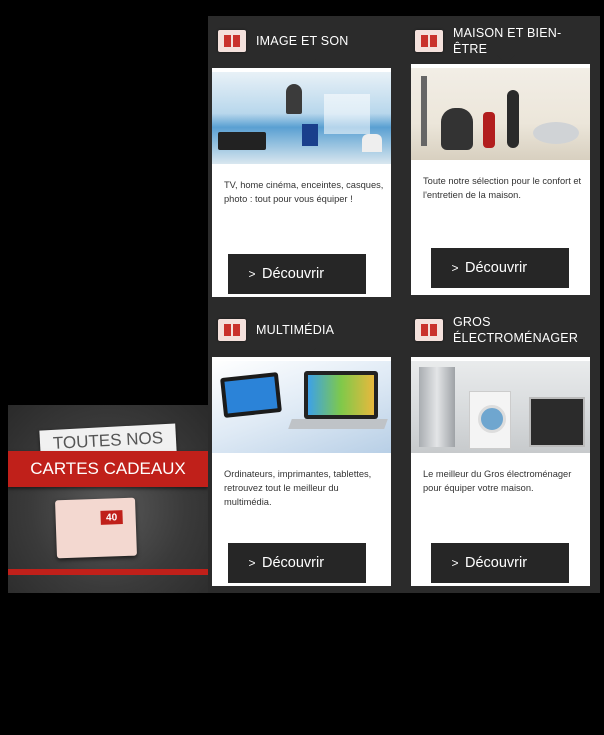 The width and height of the screenshot is (604, 735). What do you see at coordinates (301, 407) in the screenshot?
I see `category-image-multimedia` at bounding box center [301, 407].